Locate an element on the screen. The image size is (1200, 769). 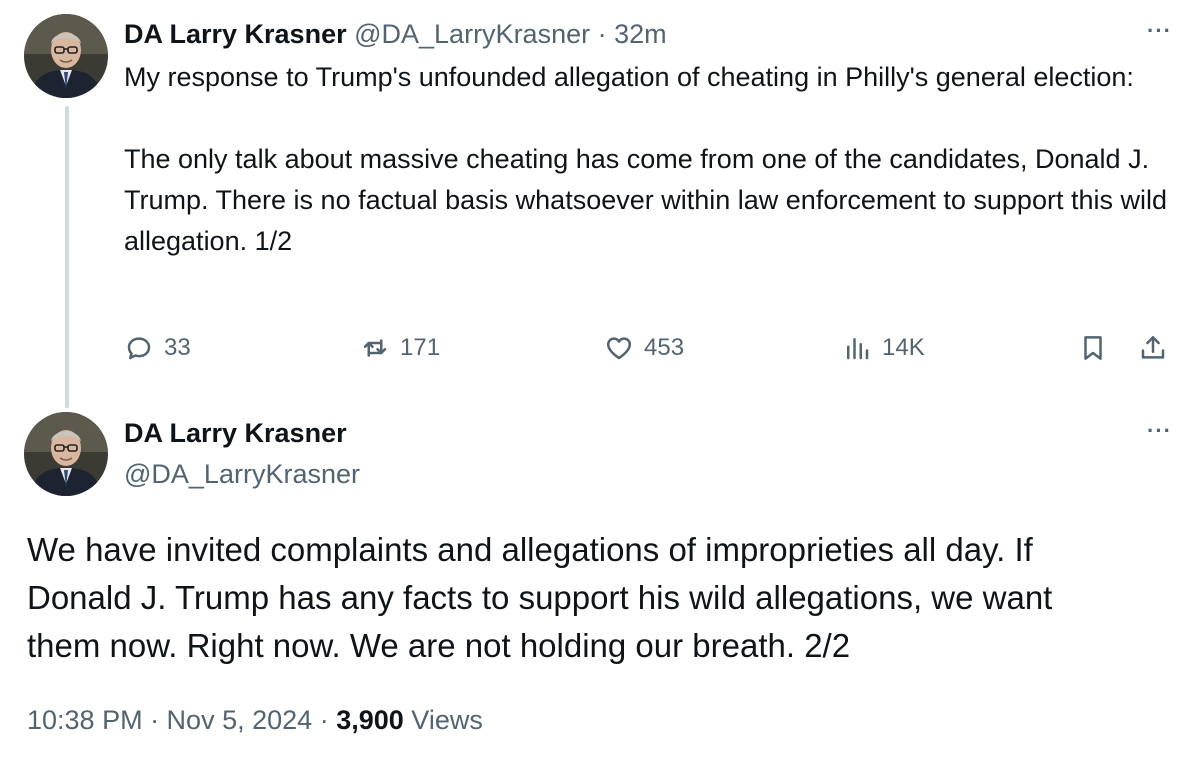
tweet-header: DA Larry Krasner @DA_LarryKrasner · 32m is located at coordinates (395, 34).